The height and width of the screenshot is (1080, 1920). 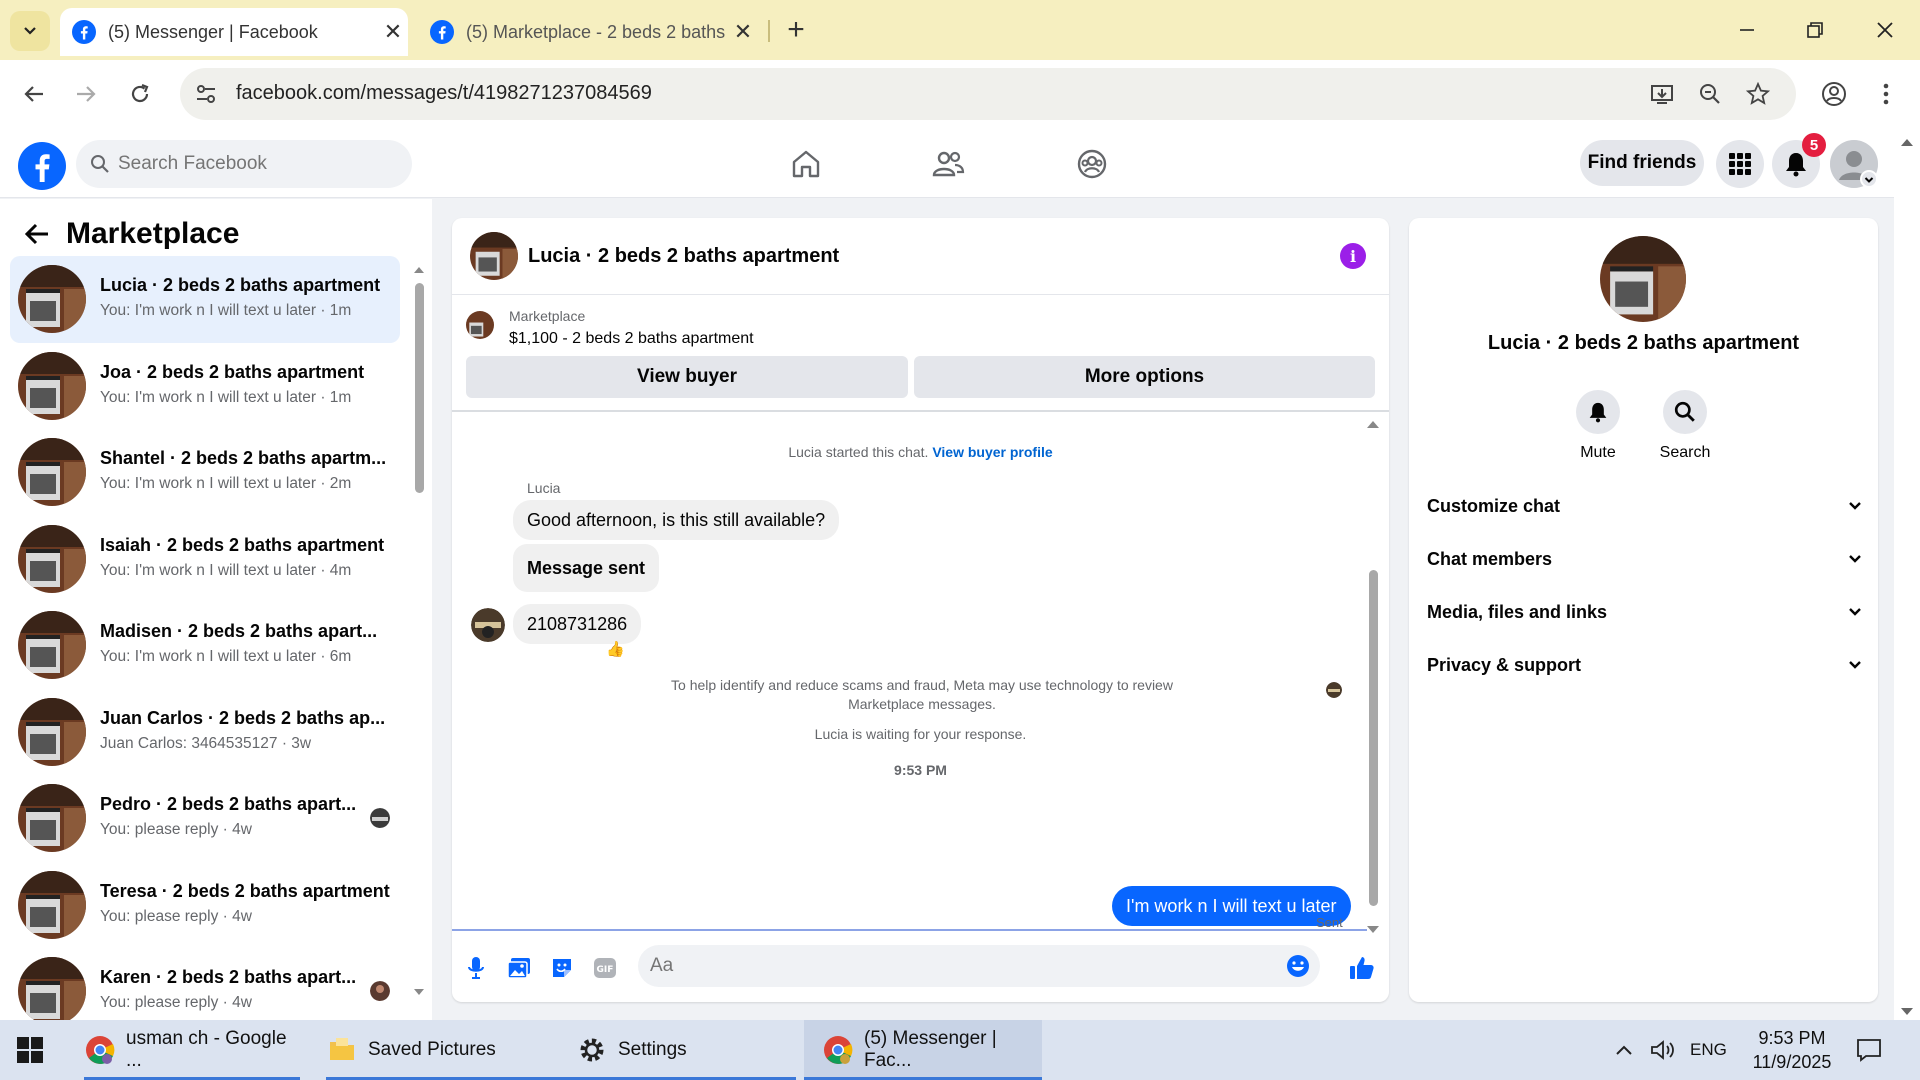 What do you see at coordinates (631, 339) in the screenshot?
I see `listing-price: $1,100 - 2 beds 2 baths apartment` at bounding box center [631, 339].